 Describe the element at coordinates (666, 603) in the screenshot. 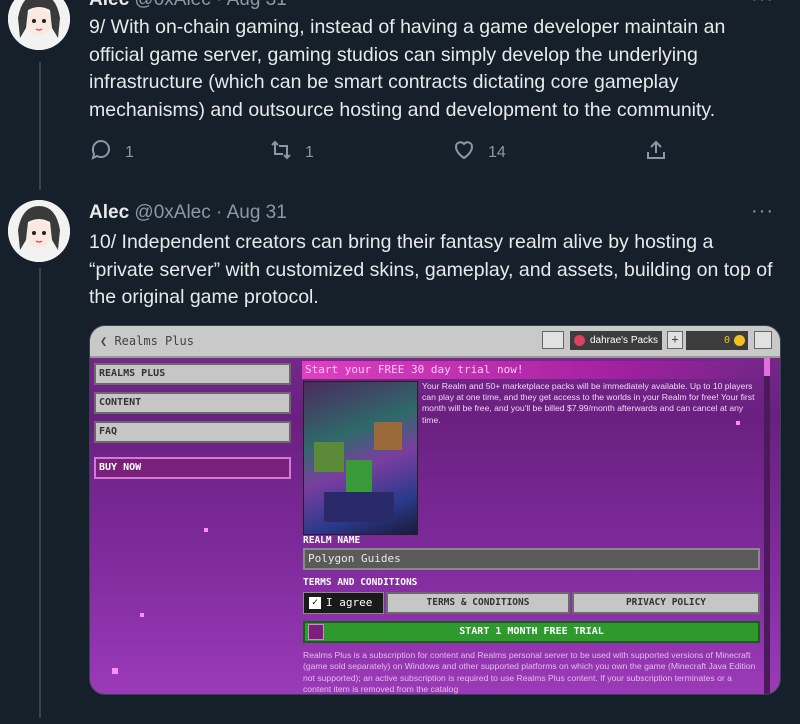

I see `privacy-policy-button: PRIVACY POLICY` at that location.